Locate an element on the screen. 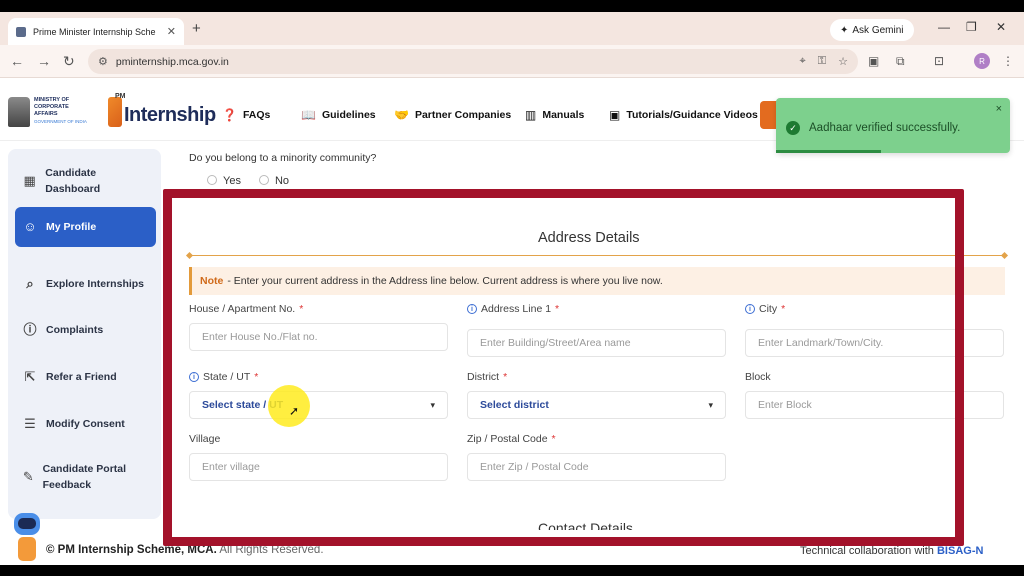  block-input: Enter Block is located at coordinates (874, 405).